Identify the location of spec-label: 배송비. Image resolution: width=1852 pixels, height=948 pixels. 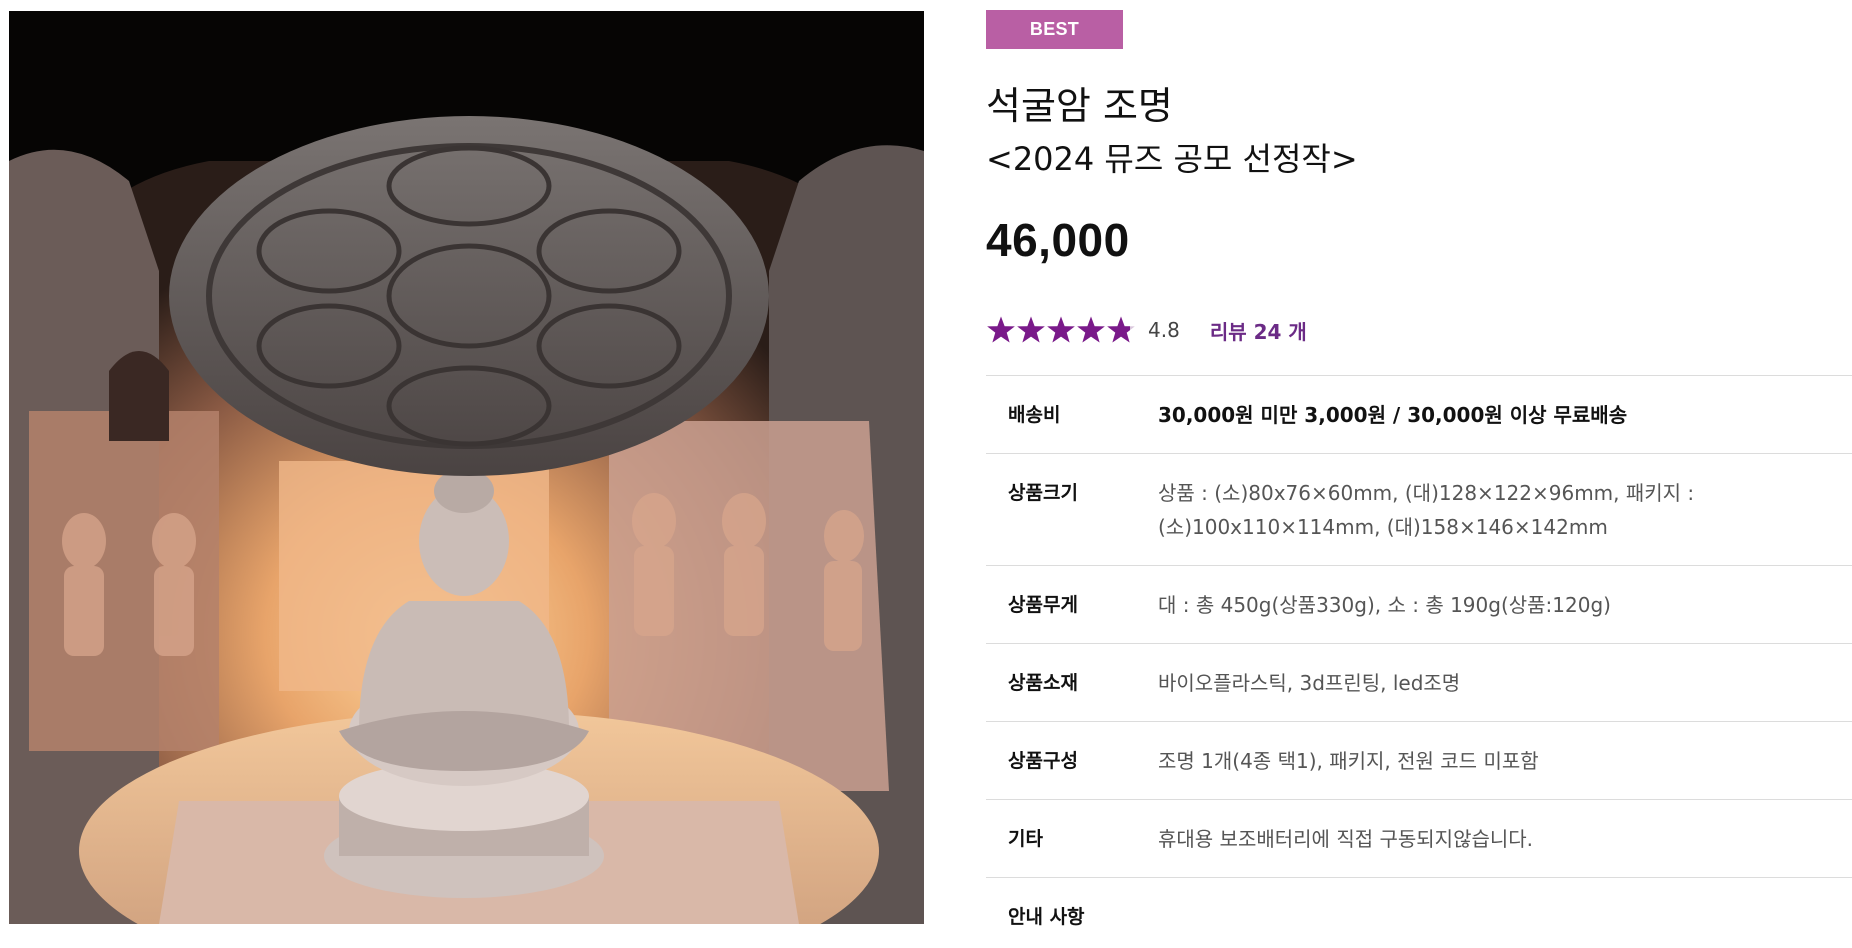
(1034, 415).